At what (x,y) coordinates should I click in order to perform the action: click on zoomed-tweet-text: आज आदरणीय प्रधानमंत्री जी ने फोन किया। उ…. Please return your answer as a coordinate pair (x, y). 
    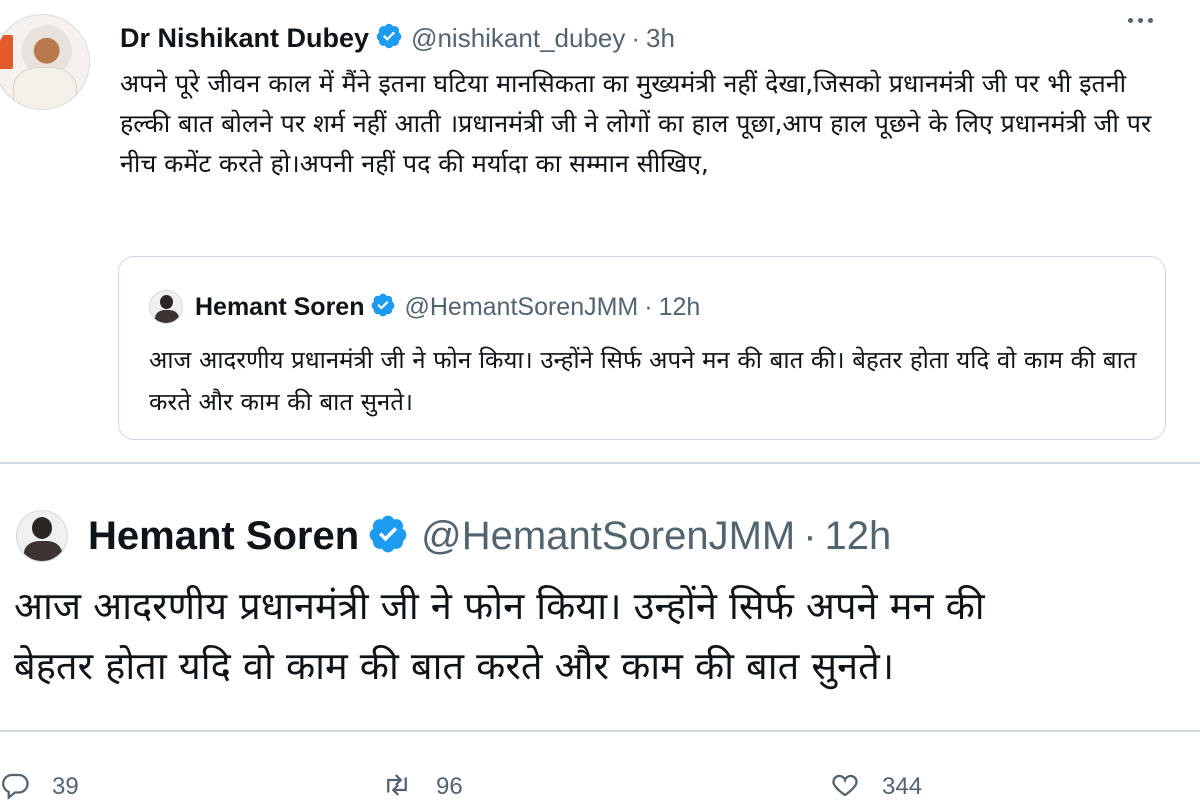
    Looking at the image, I should click on (607, 636).